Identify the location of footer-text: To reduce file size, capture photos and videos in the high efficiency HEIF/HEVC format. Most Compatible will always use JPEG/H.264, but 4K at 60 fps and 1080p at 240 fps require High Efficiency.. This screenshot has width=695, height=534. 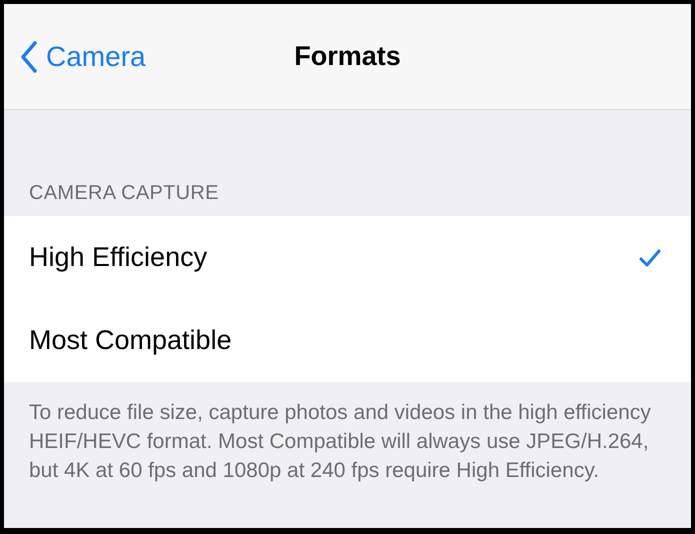
(340, 442).